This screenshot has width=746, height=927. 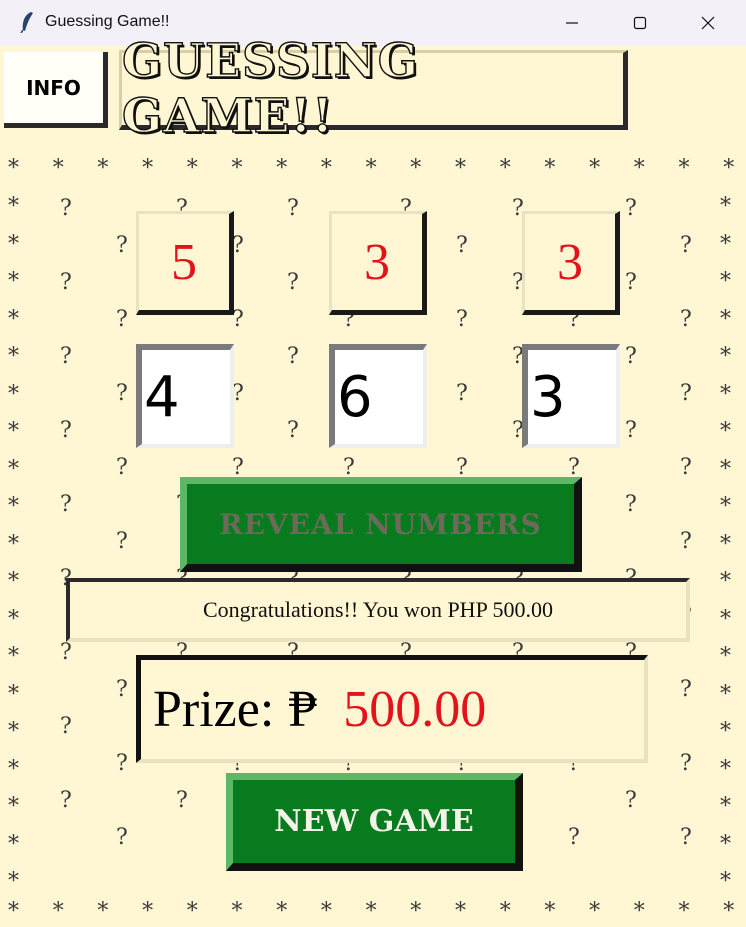 I want to click on peso-currency-symbol: ₱, so click(x=303, y=709).